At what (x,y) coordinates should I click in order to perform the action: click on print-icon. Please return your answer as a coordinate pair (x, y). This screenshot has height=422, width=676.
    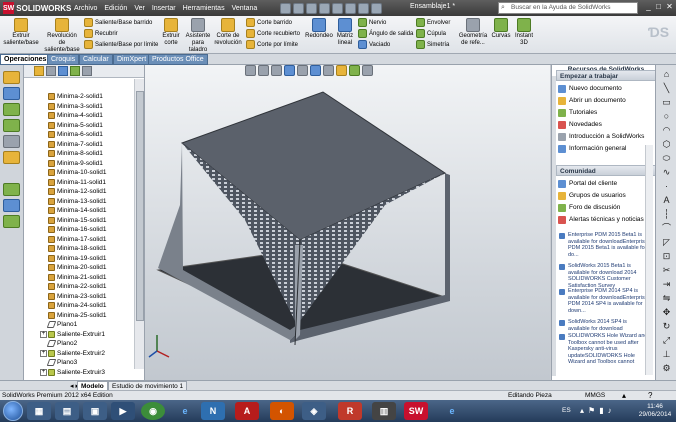
    Looking at the image, I should click on (324, 8).